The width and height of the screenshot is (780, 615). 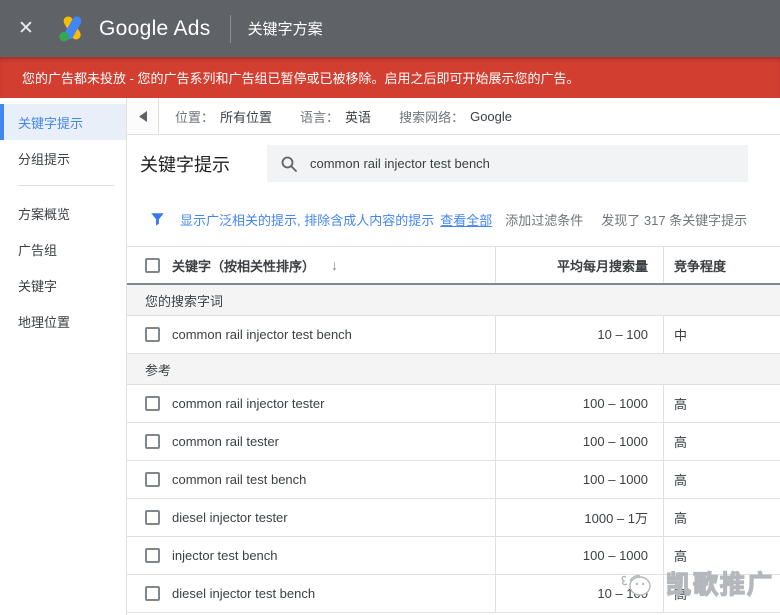 I want to click on table-header: 关键字（按相关性排序） ↓ 平均每月搜索量 竞争程度, so click(x=453, y=266).